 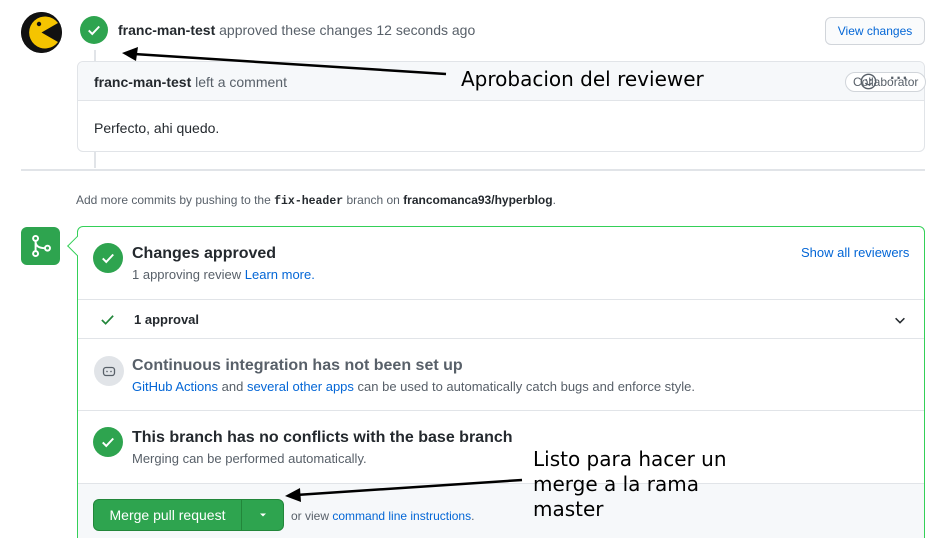 What do you see at coordinates (204, 253) in the screenshot?
I see `changes-approved-title: Changes approved` at bounding box center [204, 253].